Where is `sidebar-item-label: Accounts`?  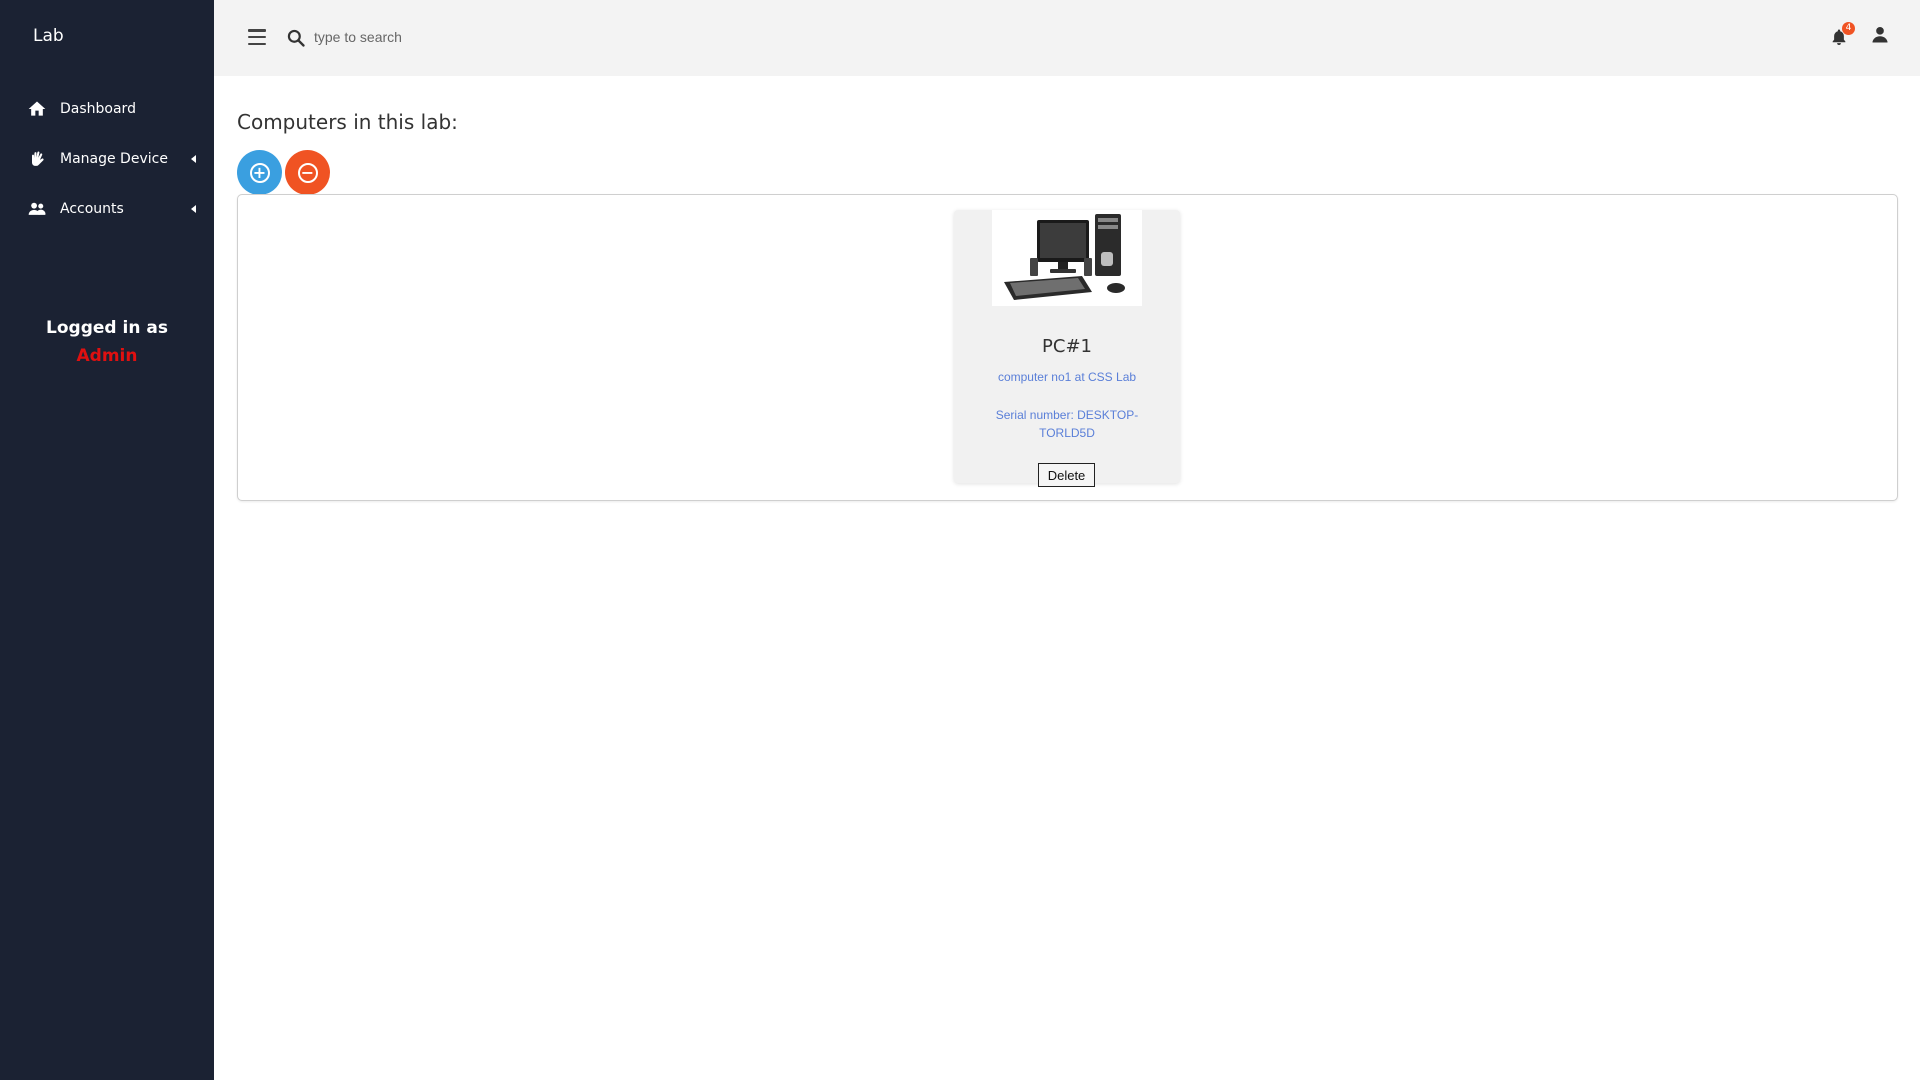
sidebar-item-label: Accounts is located at coordinates (92, 209).